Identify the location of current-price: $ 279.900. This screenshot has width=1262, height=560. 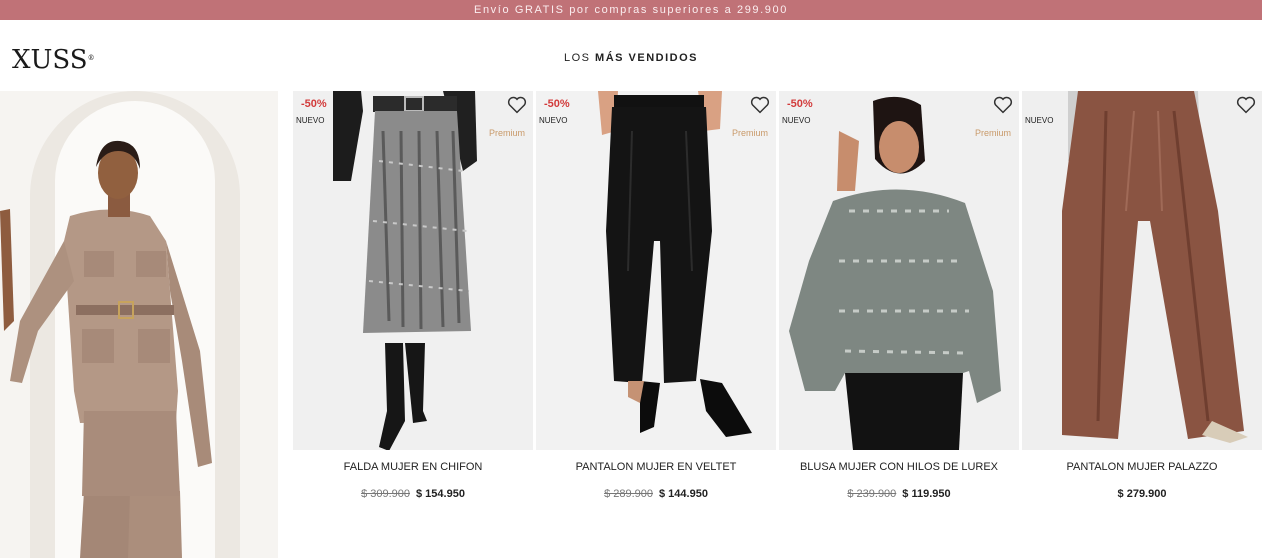
(1142, 494).